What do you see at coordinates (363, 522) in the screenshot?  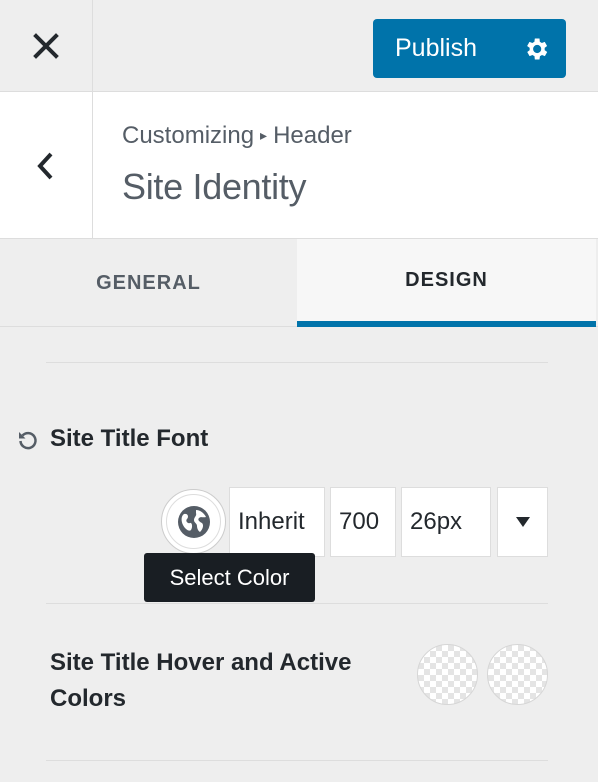 I see `font-weight-select: 700` at bounding box center [363, 522].